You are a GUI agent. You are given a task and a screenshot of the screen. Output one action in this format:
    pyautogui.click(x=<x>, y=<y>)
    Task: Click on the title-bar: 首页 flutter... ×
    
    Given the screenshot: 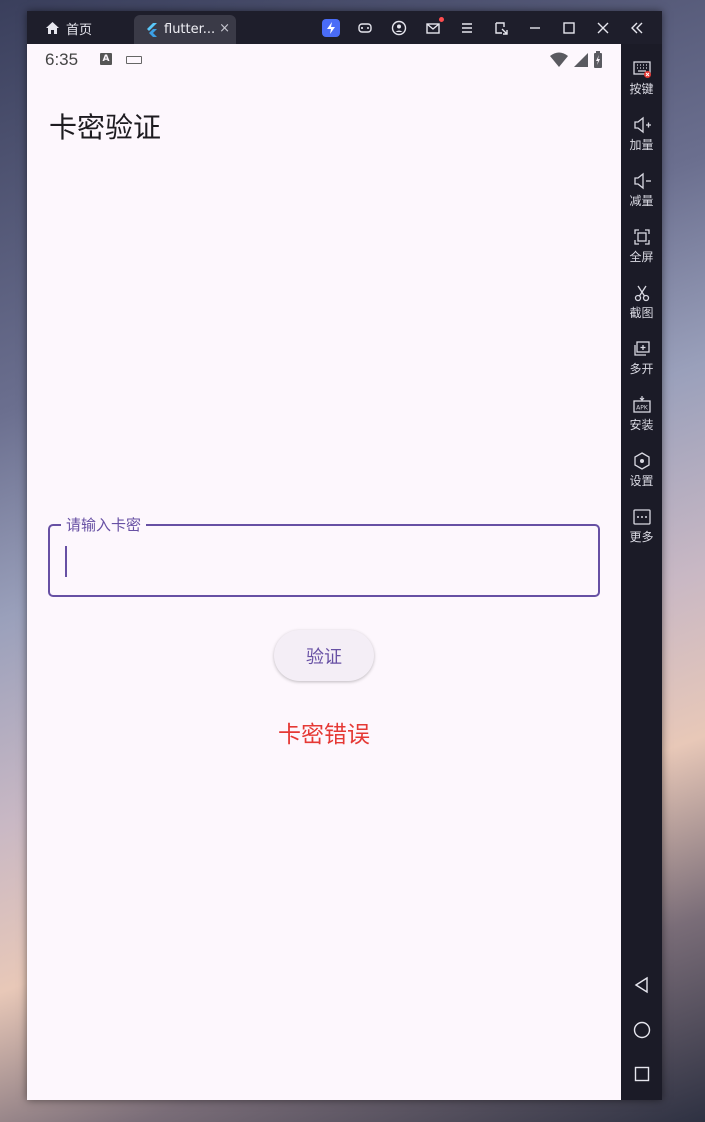 What is the action you would take?
    pyautogui.click(x=344, y=27)
    